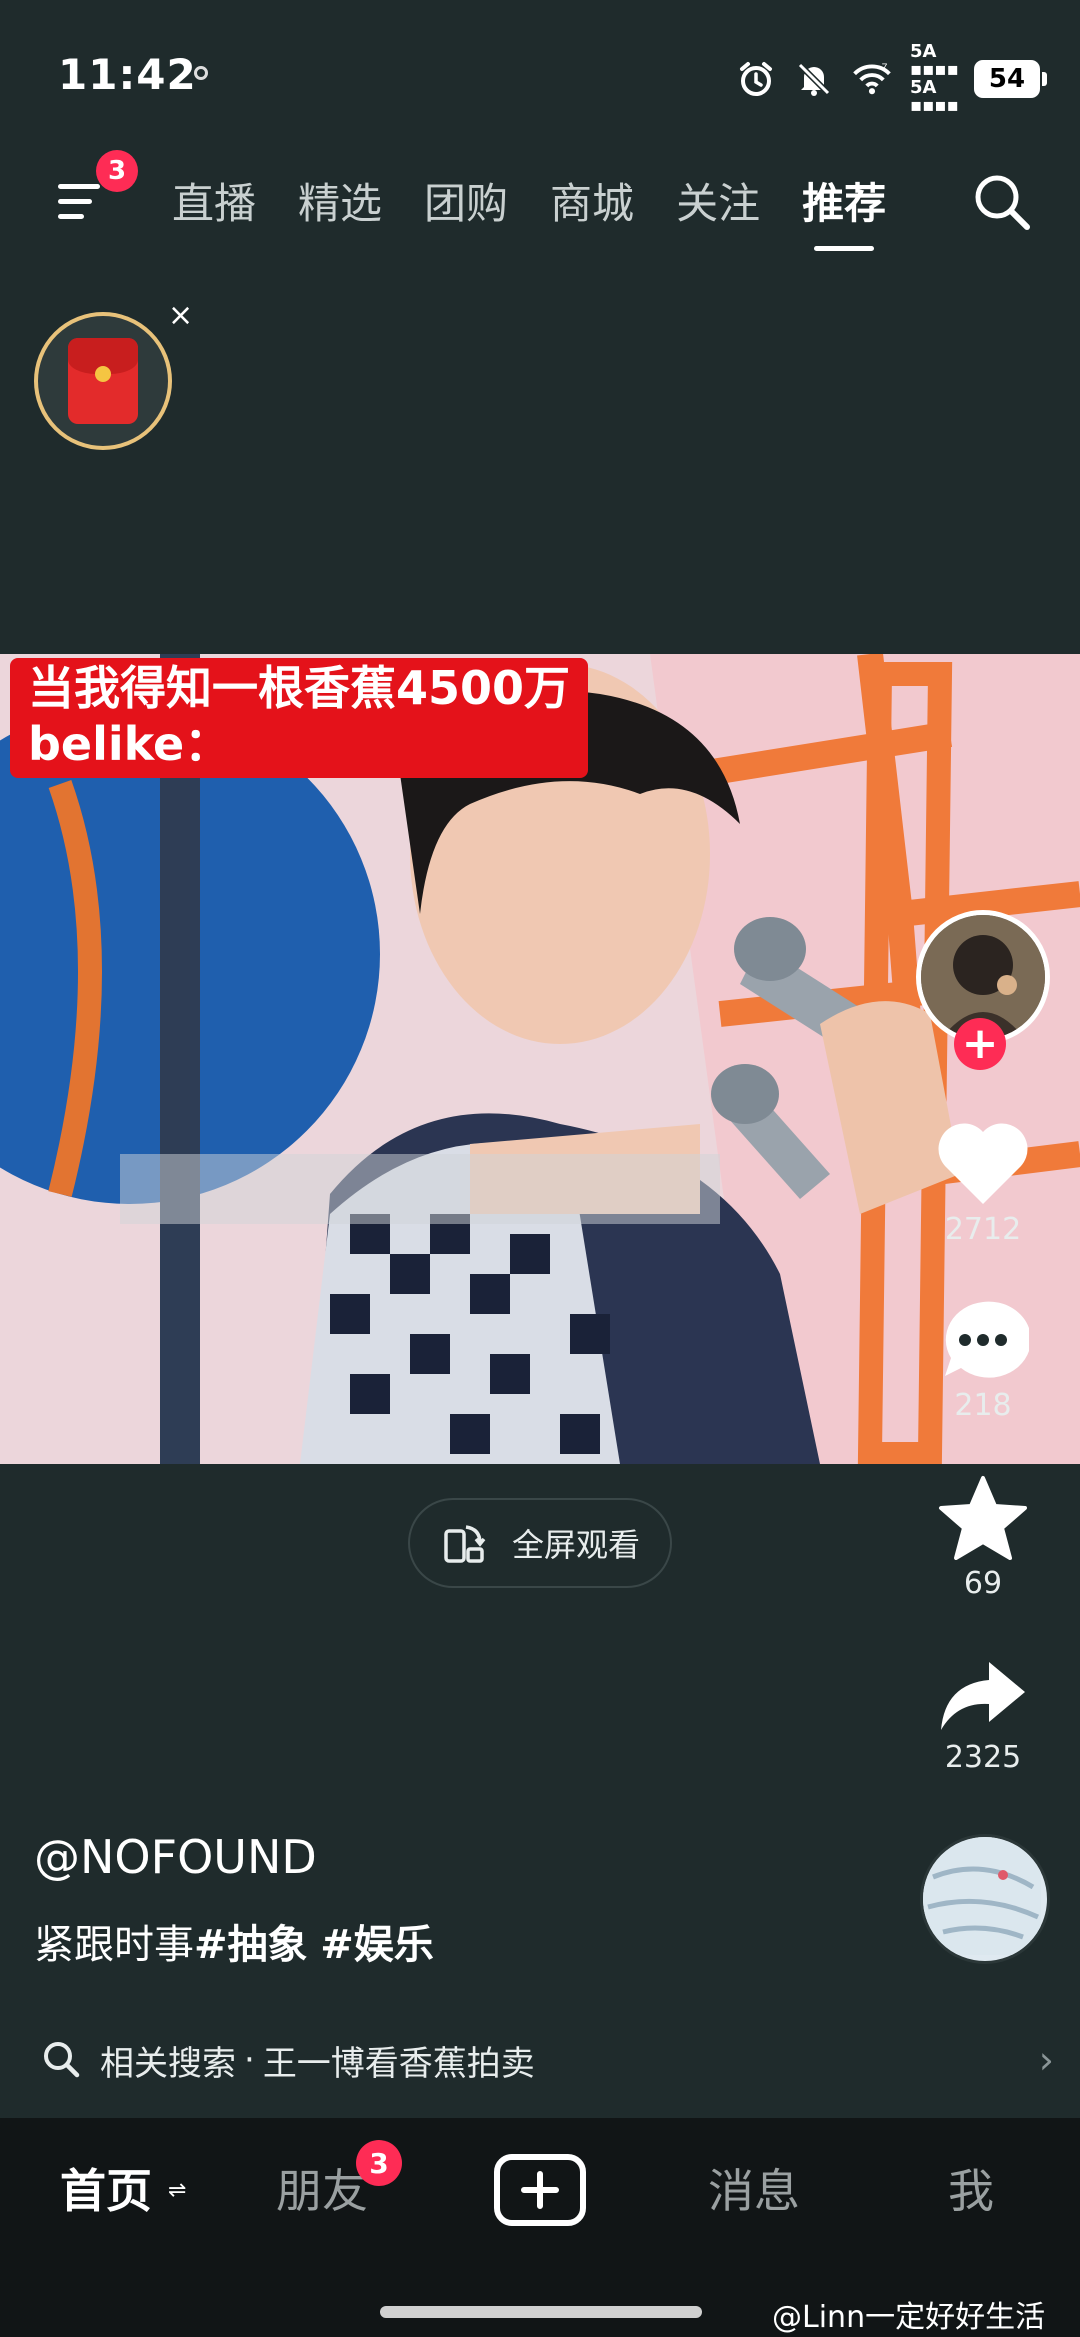 This screenshot has width=1080, height=2337. What do you see at coordinates (114, 1945) in the screenshot?
I see `description-text: 紧跟时事` at bounding box center [114, 1945].